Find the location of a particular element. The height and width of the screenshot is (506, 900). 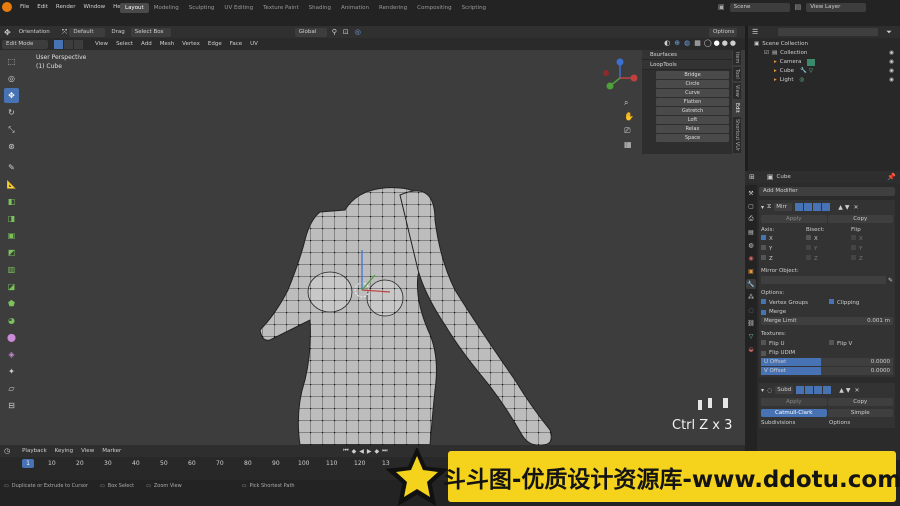

keying-menu: Keying is located at coordinates (64, 451).